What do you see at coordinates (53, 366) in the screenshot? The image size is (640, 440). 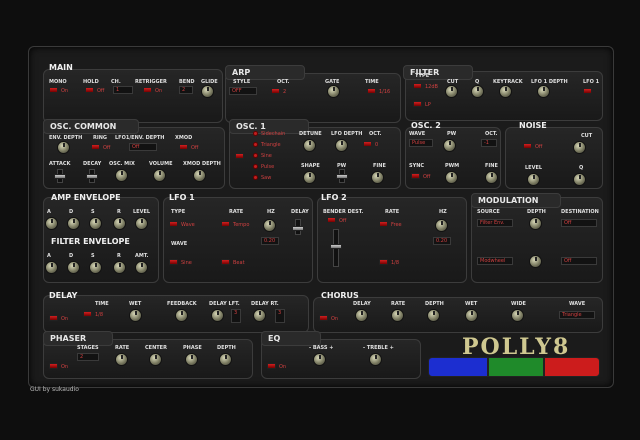 I see `phaser-button` at bounding box center [53, 366].